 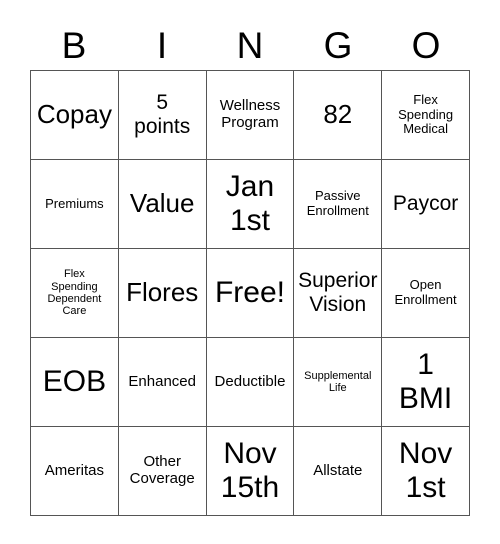 I want to click on bingo-cell-label: Flores, so click(x=162, y=292).